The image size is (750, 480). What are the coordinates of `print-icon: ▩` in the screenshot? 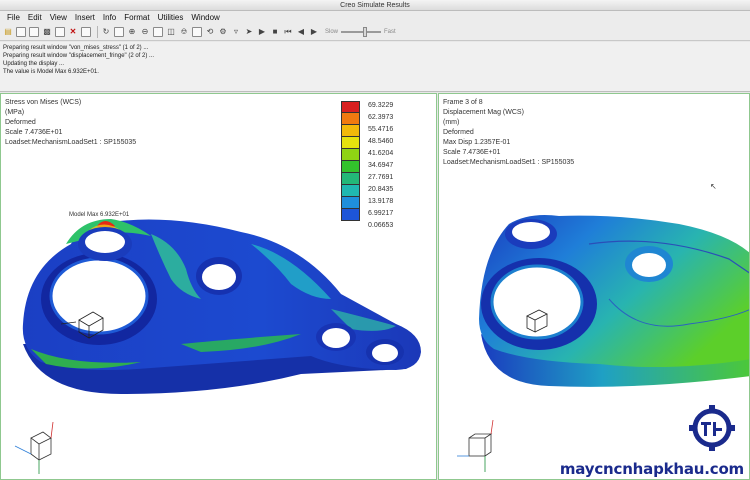 It's located at (47, 32).